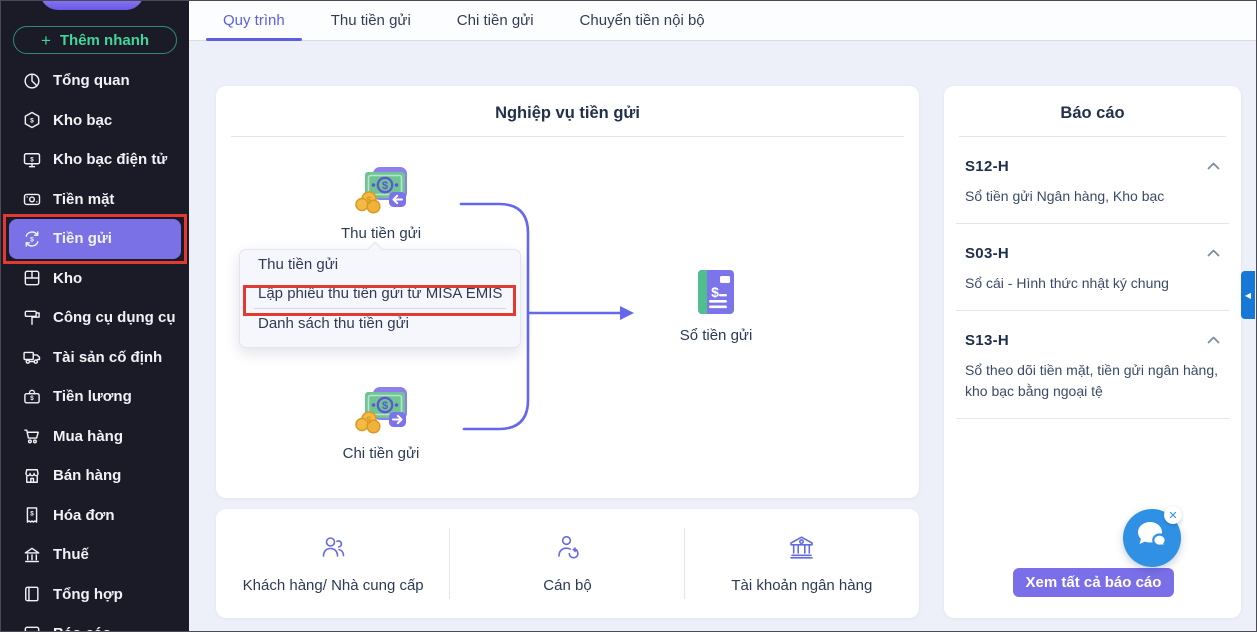  I want to click on tab-quy-trình: Quy trình, so click(254, 21).